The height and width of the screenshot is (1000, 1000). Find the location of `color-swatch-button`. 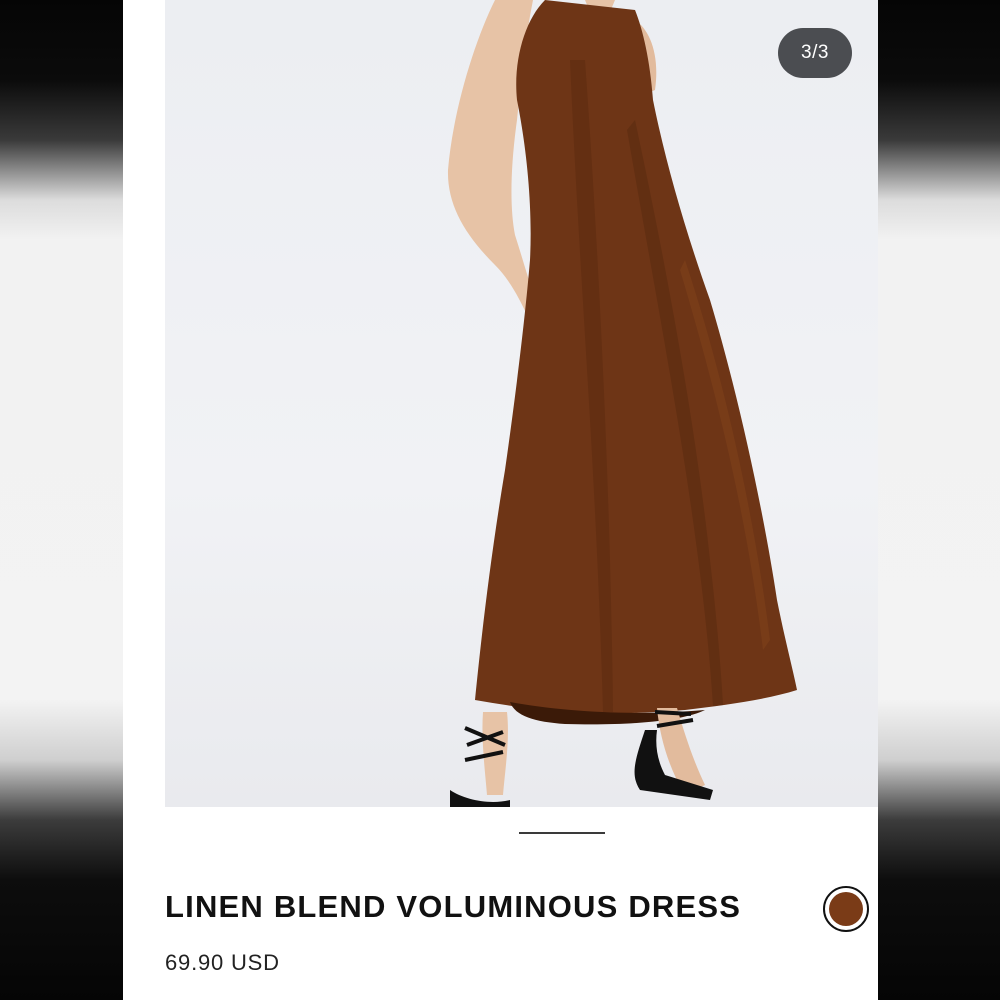

color-swatch-button is located at coordinates (846, 909).